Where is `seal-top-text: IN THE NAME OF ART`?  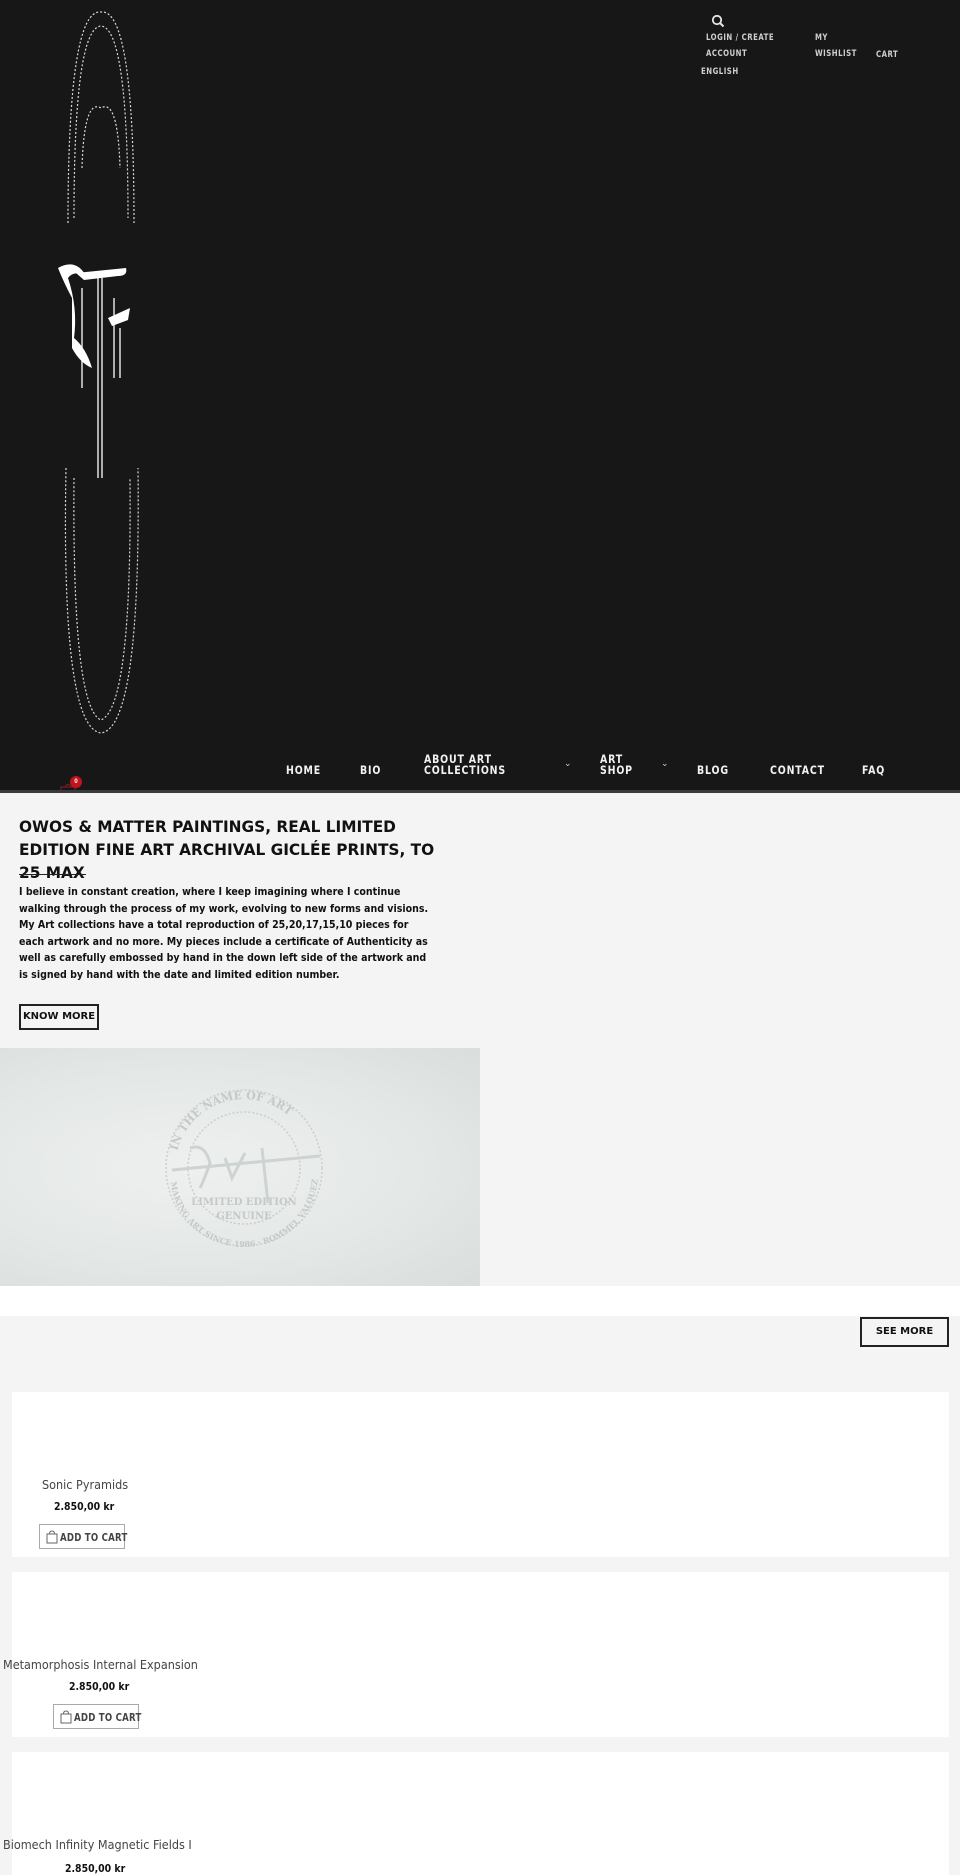
seal-top-text: IN THE NAME OF ART is located at coordinates (232, 1120).